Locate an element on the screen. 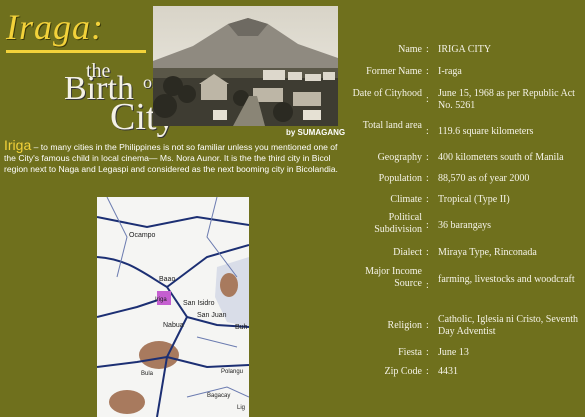  info-value: IRIGA CITY is located at coordinates (465, 49).